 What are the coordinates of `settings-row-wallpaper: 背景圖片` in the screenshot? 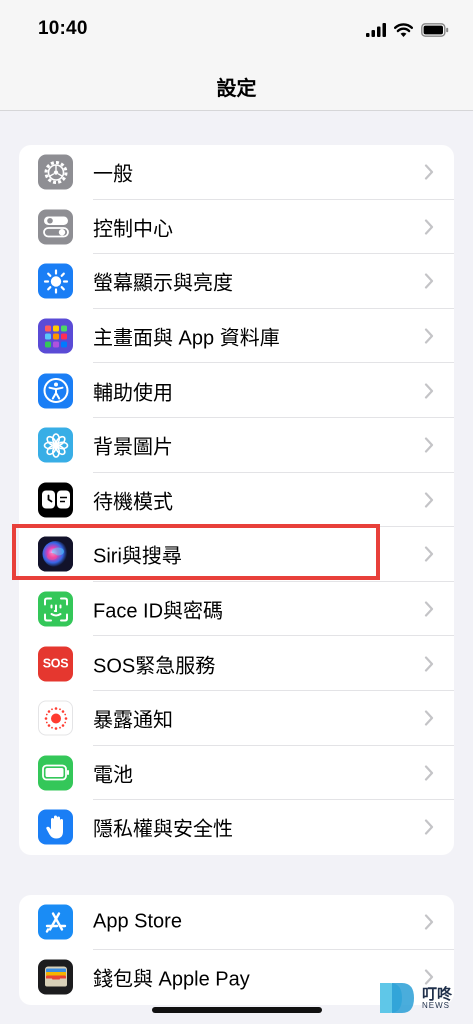 It's located at (236, 445).